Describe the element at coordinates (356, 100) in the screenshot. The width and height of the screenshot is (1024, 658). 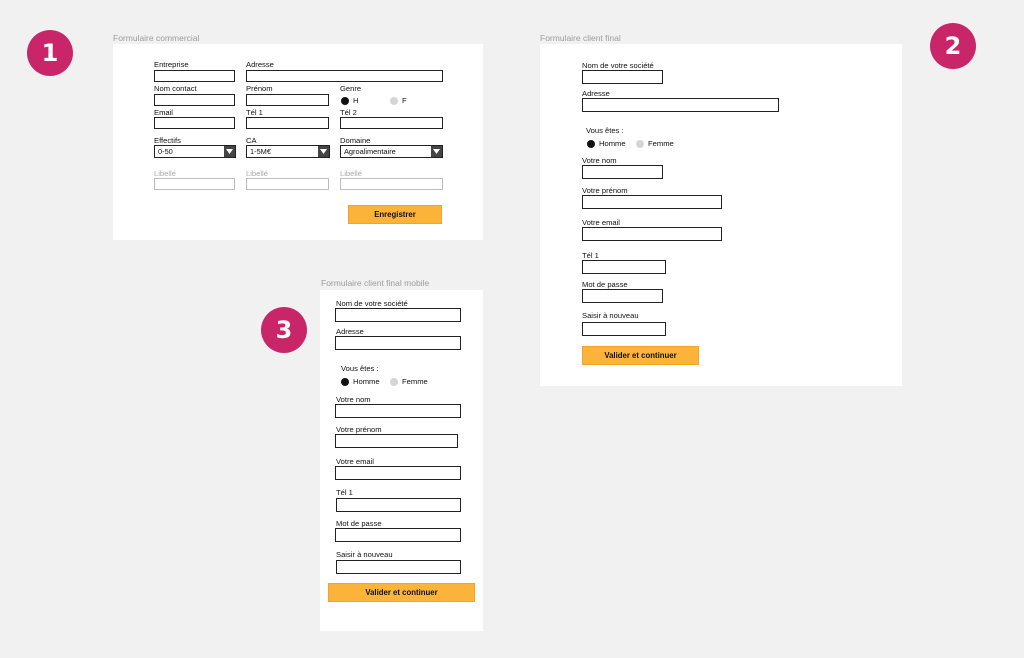
I see `genre-h-label: H` at that location.